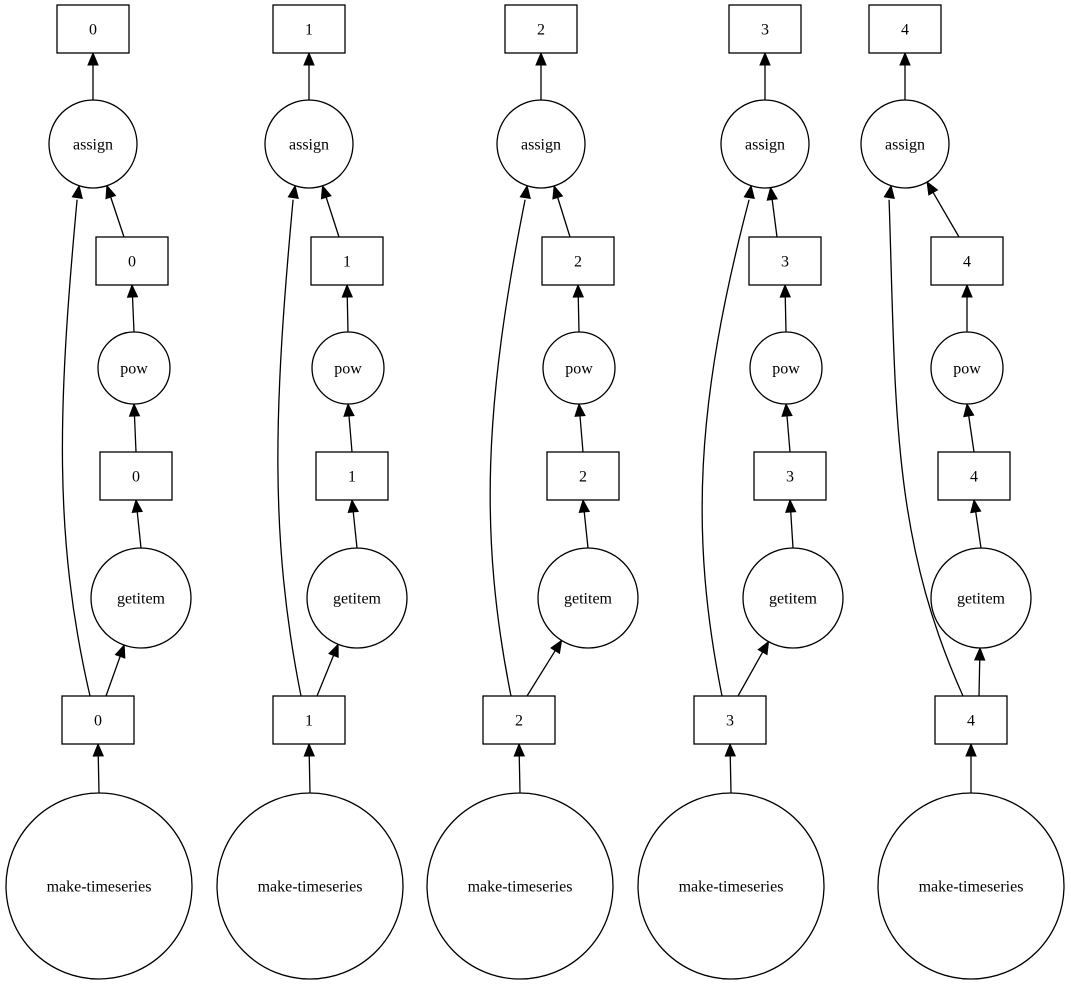 The height and width of the screenshot is (986, 1071). What do you see at coordinates (132, 261) in the screenshot?
I see `data-node-pow_out: 0` at bounding box center [132, 261].